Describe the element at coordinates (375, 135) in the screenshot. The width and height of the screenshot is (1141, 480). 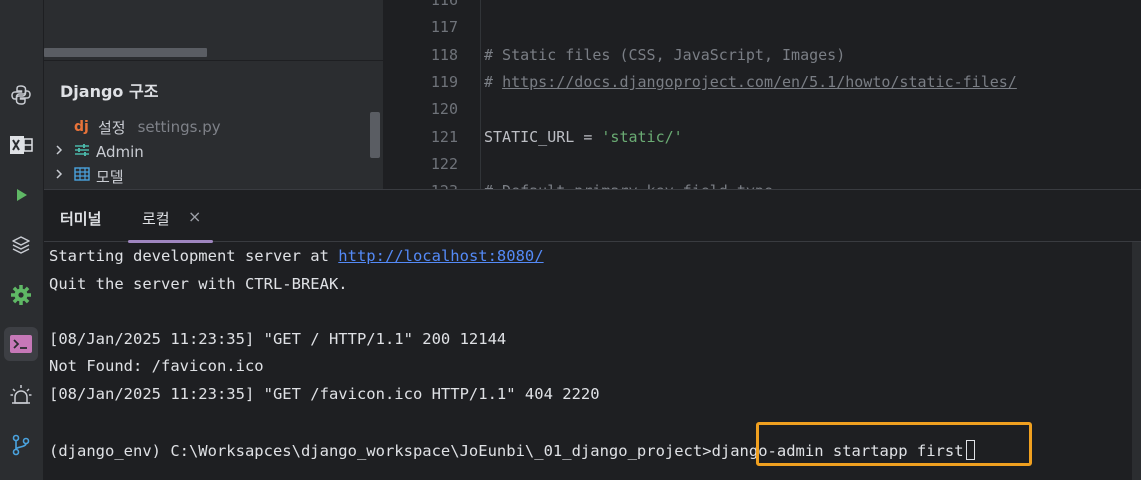
I see `vertical-scrollbar` at that location.